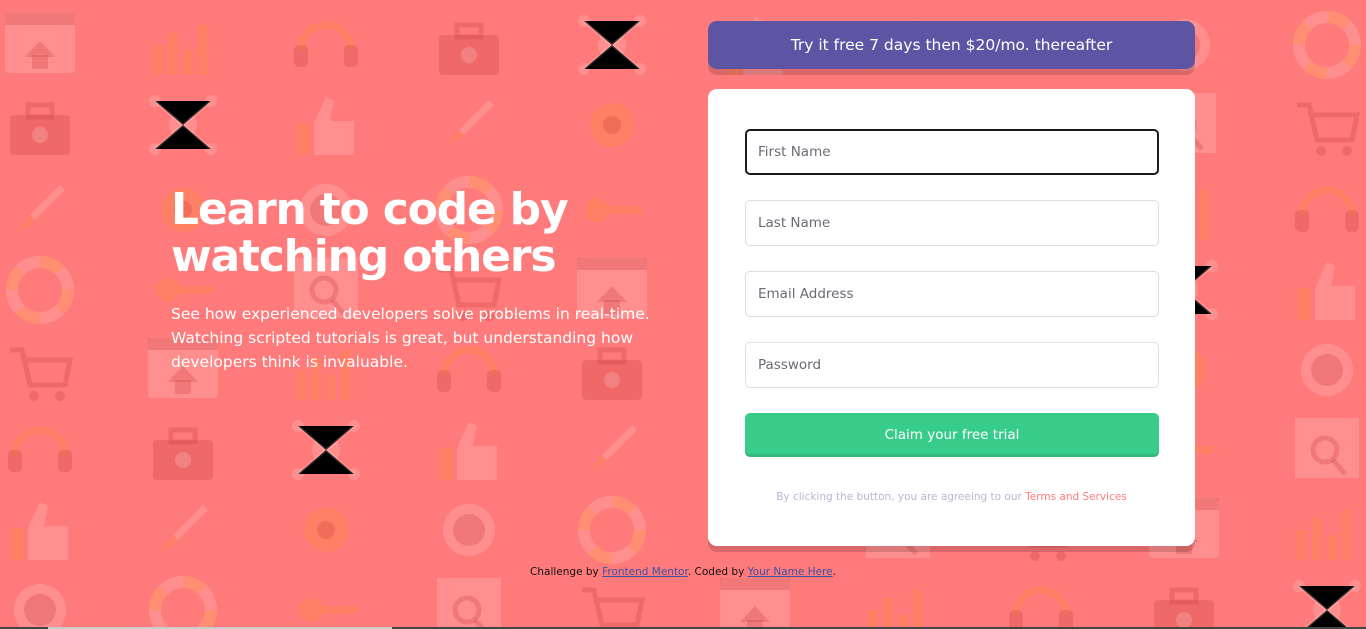 This screenshot has height=629, width=1366. Describe the element at coordinates (326, 599) in the screenshot. I see `key-icon` at that location.